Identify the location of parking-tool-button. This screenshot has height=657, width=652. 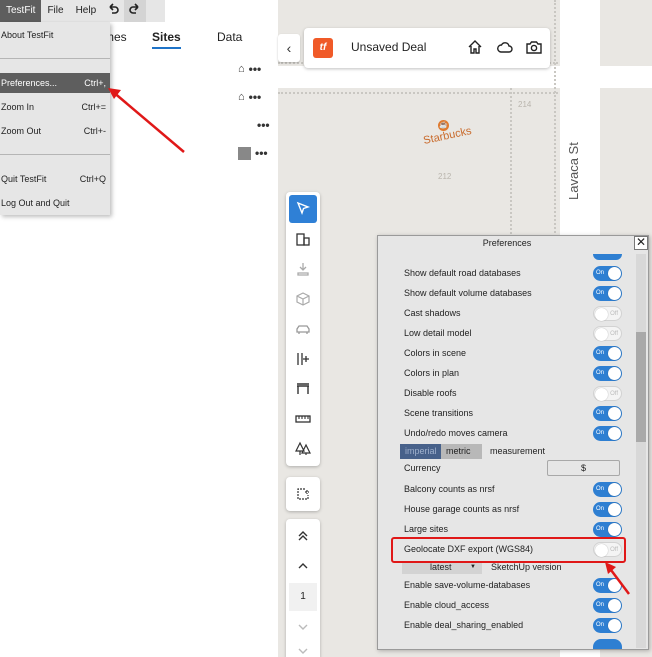
(303, 329).